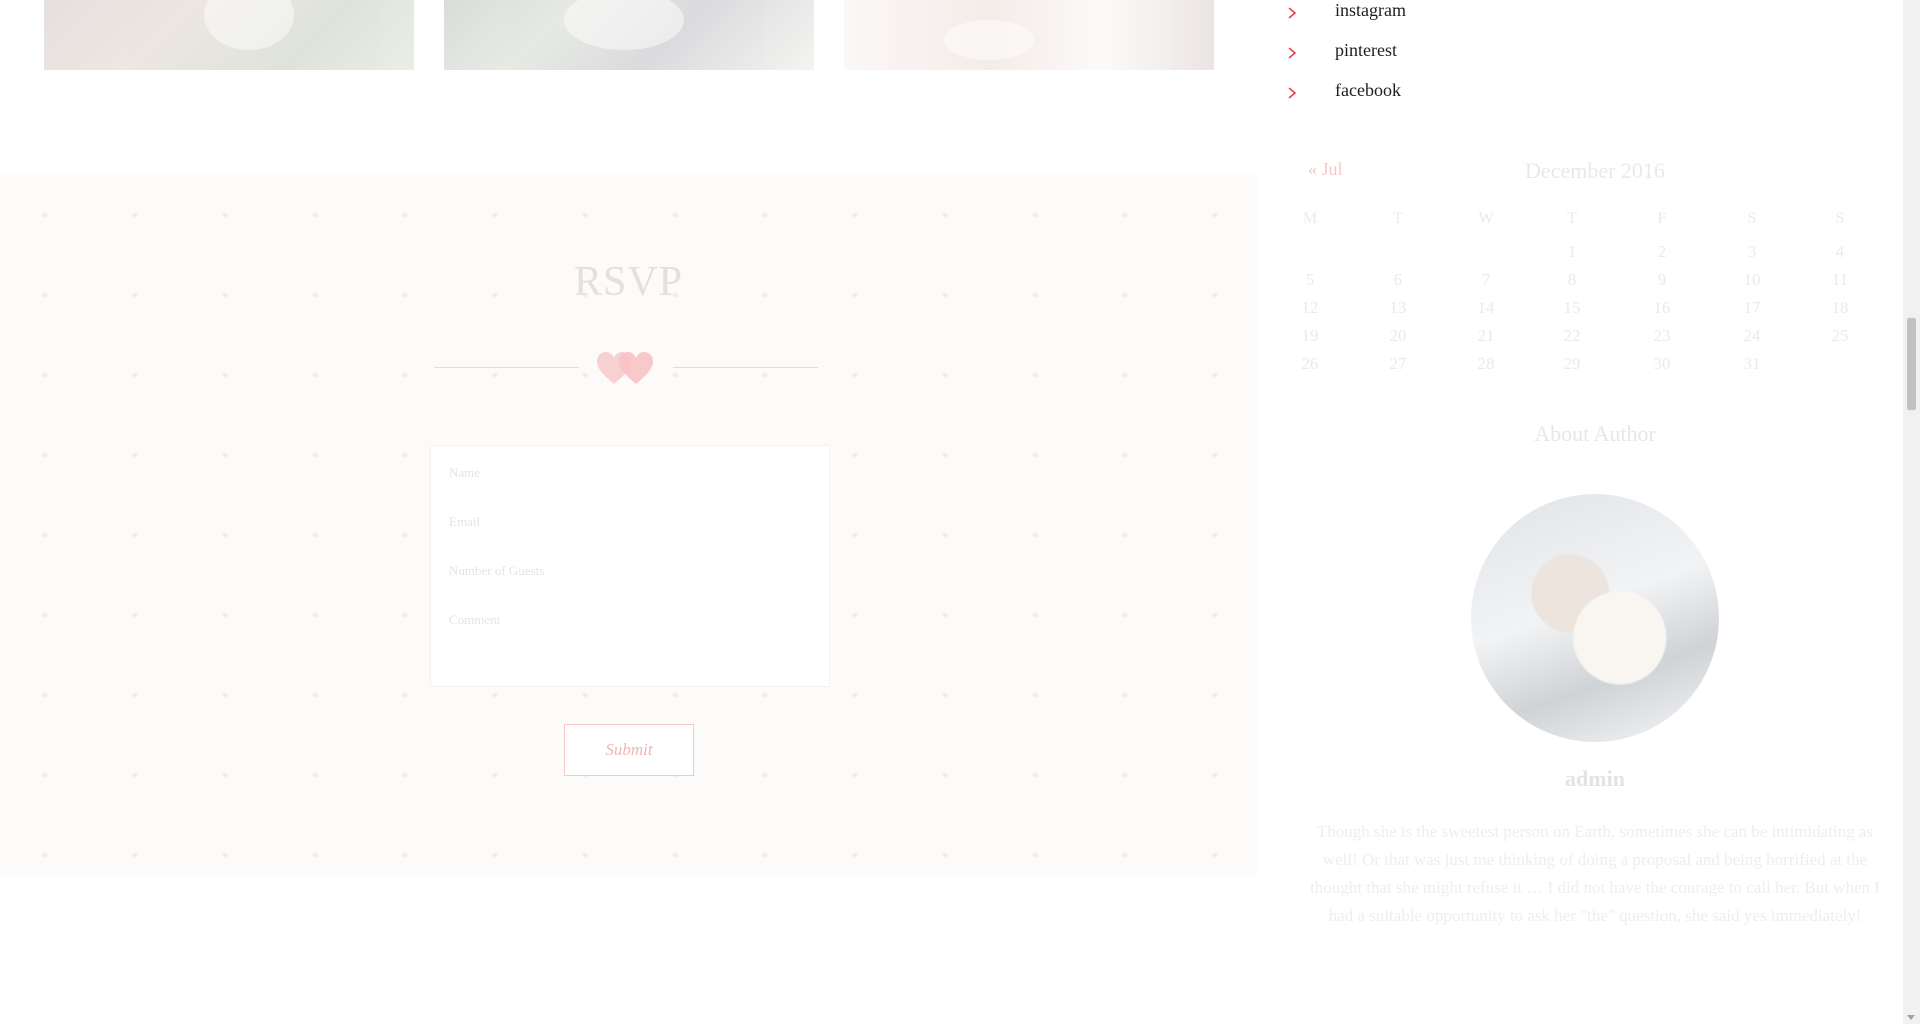 The image size is (1920, 1024). I want to click on calendar-day: 6, so click(1398, 279).